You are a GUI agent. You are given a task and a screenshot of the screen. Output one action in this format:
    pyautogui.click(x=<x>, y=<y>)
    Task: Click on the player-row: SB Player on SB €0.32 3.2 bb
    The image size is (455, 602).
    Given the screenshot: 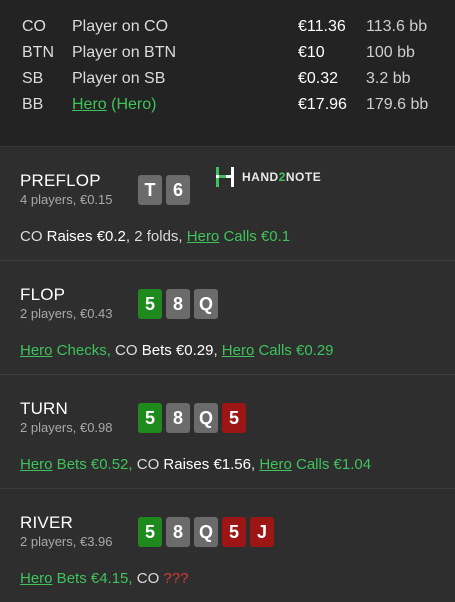 What is the action you would take?
    pyautogui.click(x=227, y=79)
    